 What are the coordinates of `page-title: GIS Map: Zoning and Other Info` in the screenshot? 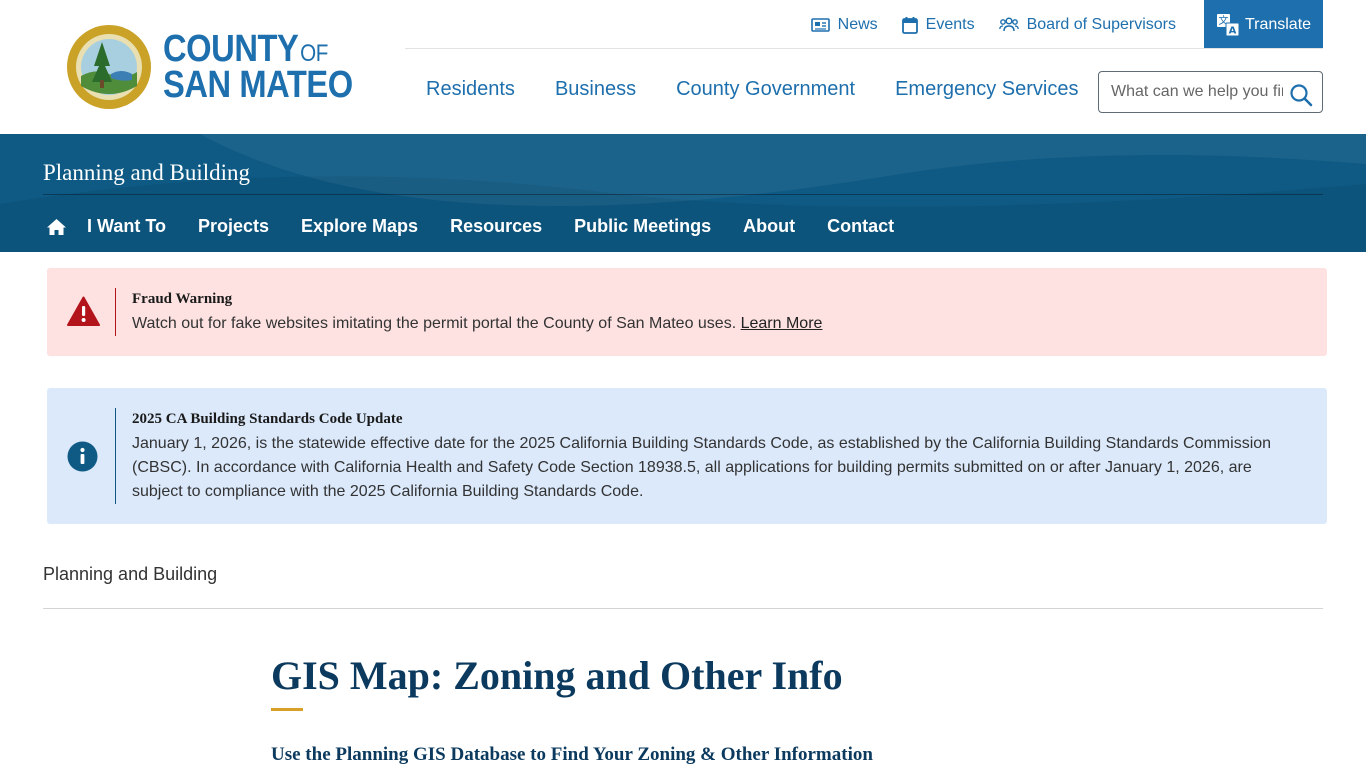 It's located at (557, 675).